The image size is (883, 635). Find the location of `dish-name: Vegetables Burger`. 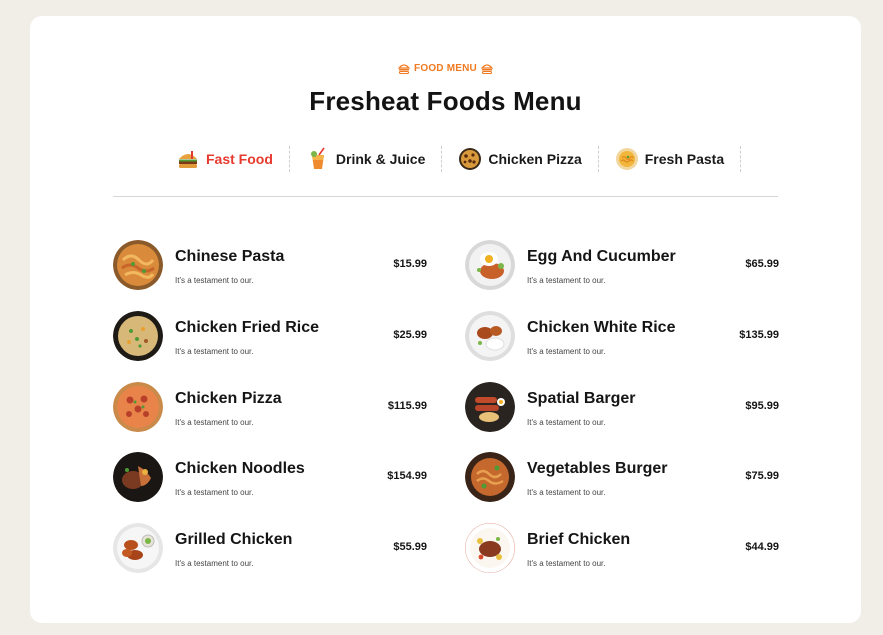

dish-name: Vegetables Burger is located at coordinates (597, 469).